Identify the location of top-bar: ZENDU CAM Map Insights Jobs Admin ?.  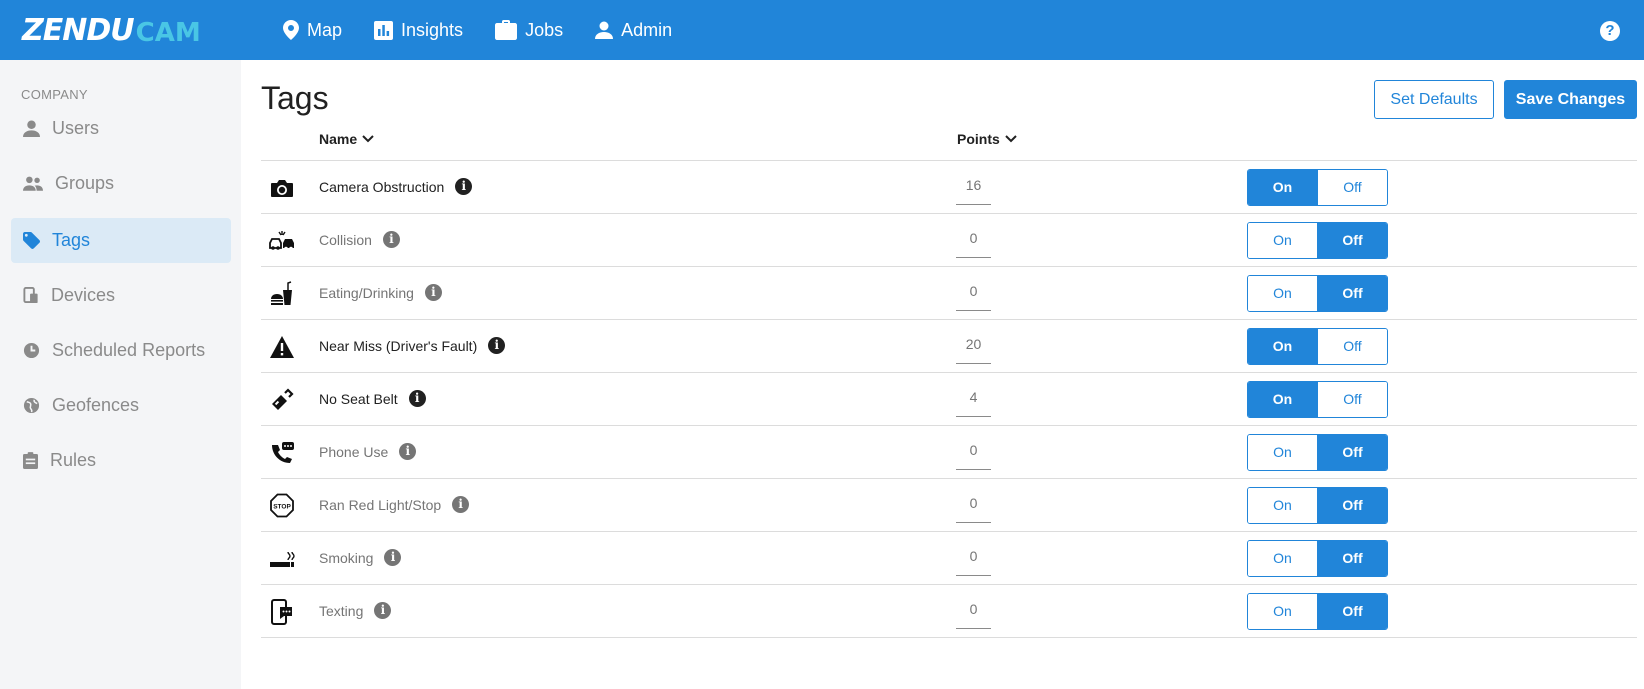
(822, 30).